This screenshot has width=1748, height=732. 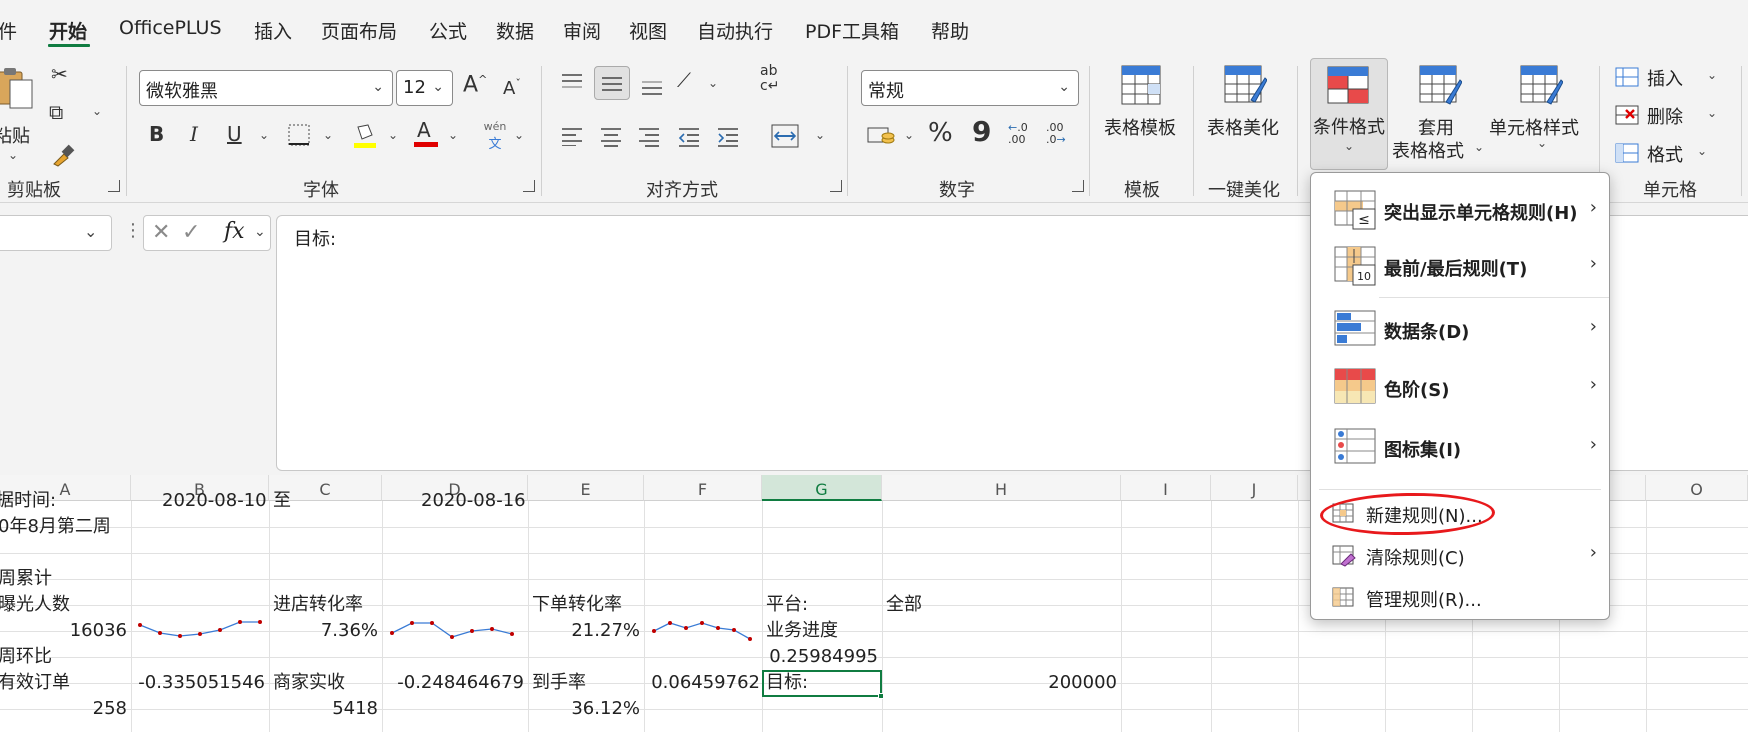 What do you see at coordinates (170, 28) in the screenshot?
I see `tab-officeplus: OfficePLUS` at bounding box center [170, 28].